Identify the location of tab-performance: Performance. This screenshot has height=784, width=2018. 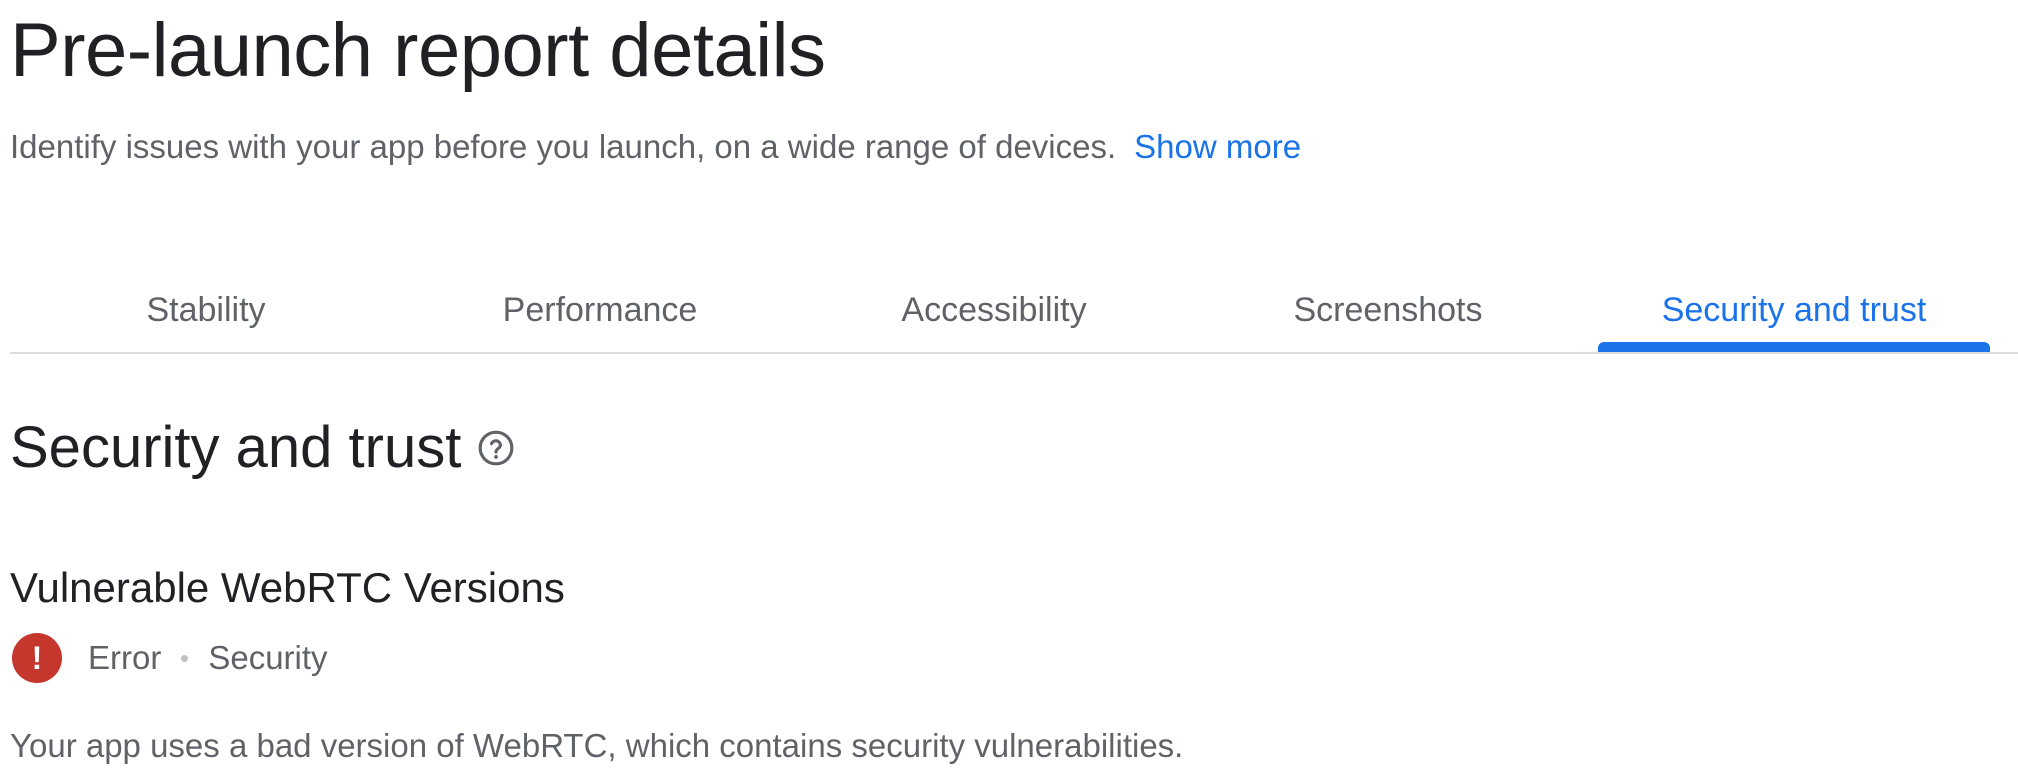
(600, 310).